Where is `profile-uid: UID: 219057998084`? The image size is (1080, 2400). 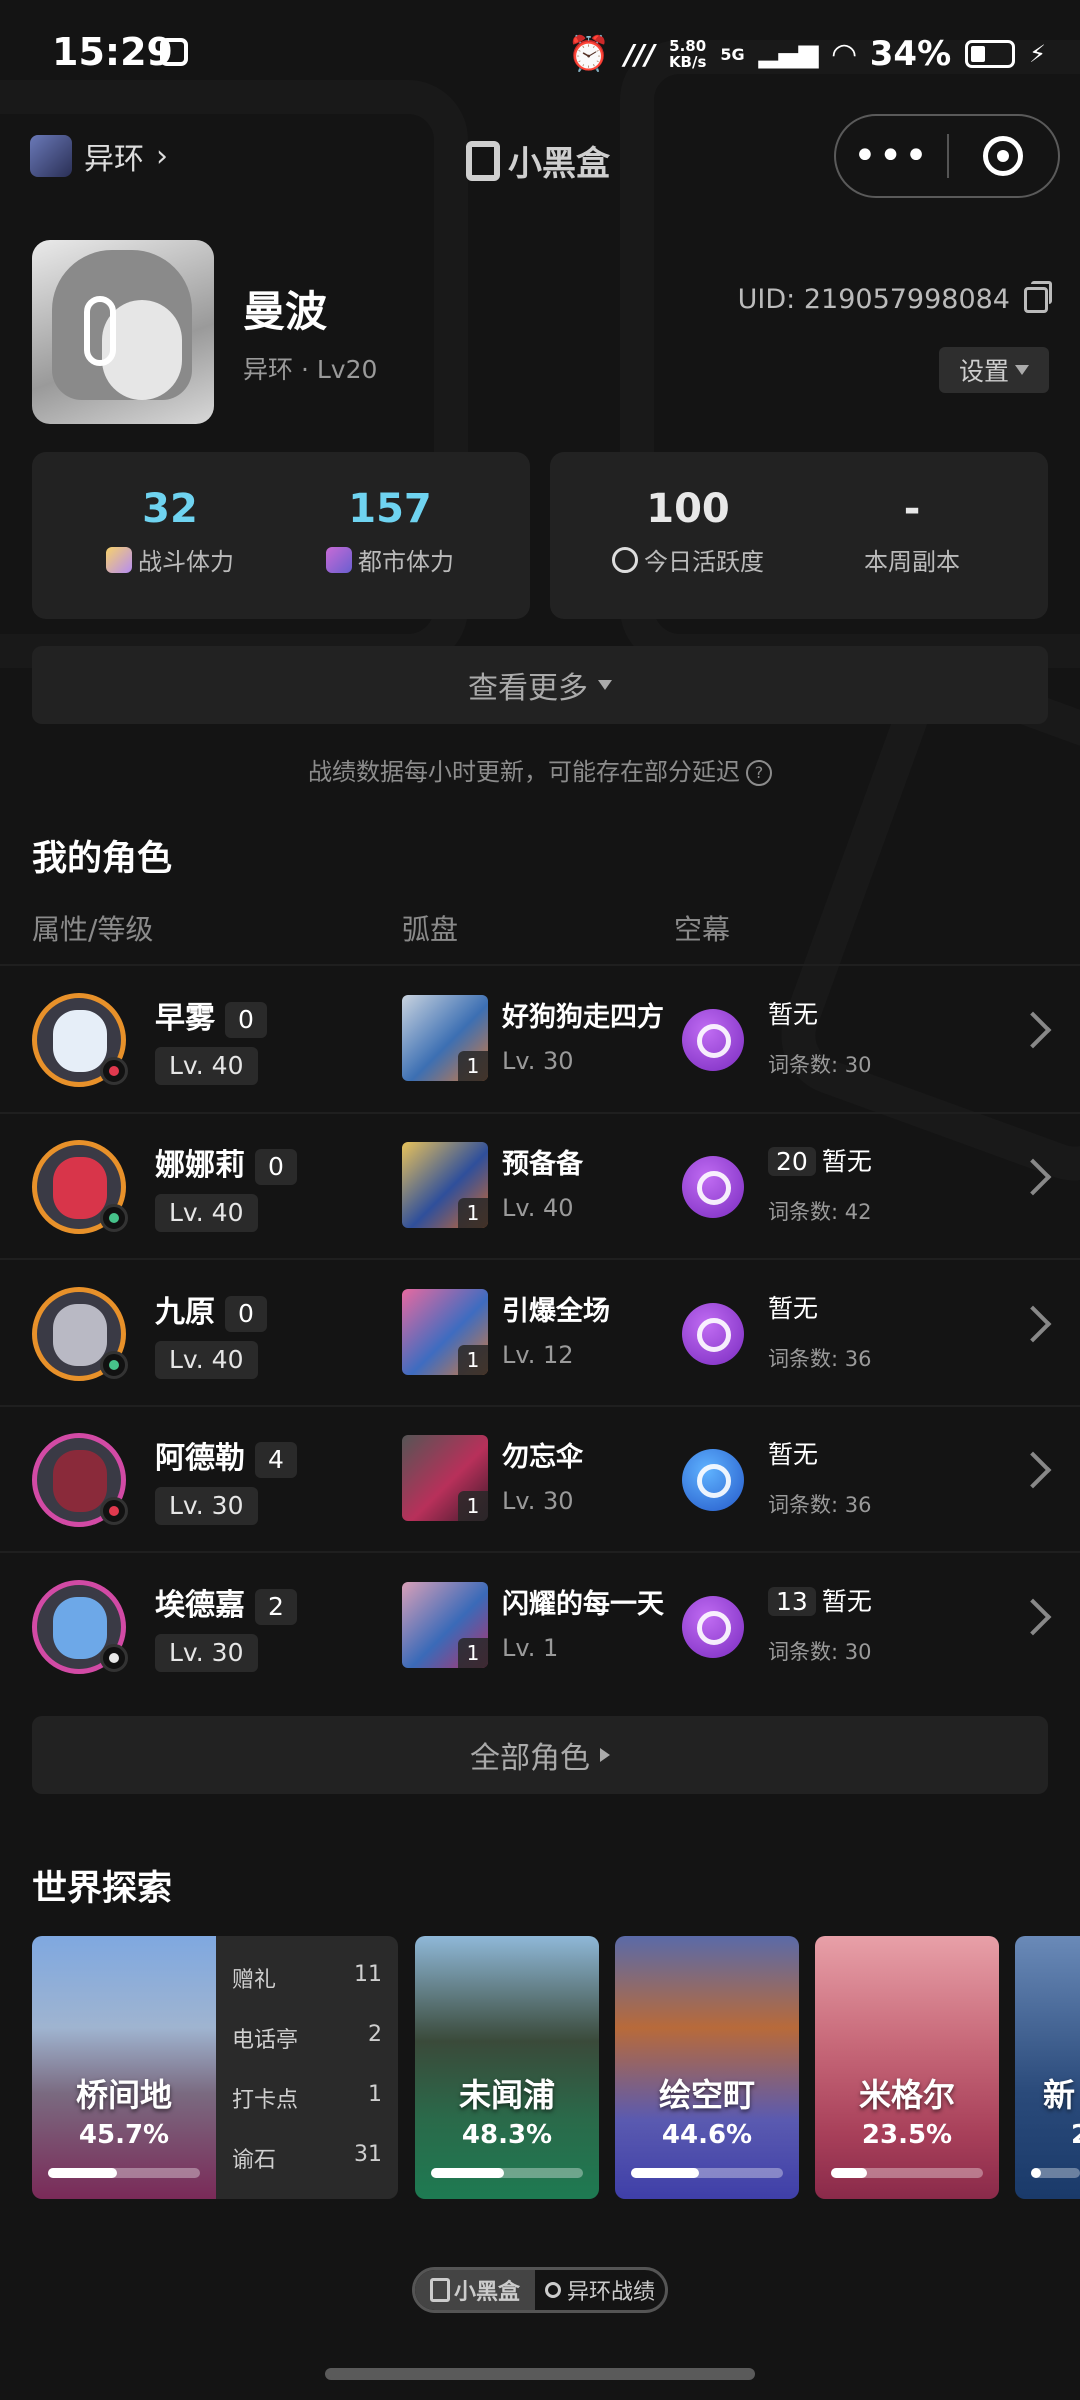
profile-uid: UID: 219057998084 is located at coordinates (895, 297).